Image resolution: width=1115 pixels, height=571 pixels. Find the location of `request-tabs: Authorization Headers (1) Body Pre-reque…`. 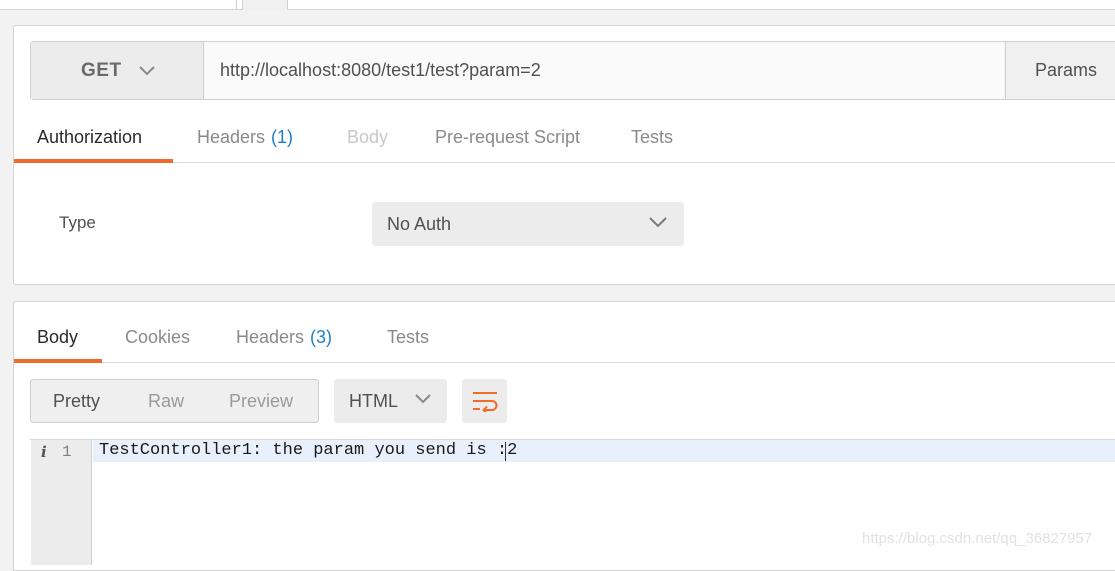

request-tabs: Authorization Headers (1) Body Pre-reque… is located at coordinates (564, 137).